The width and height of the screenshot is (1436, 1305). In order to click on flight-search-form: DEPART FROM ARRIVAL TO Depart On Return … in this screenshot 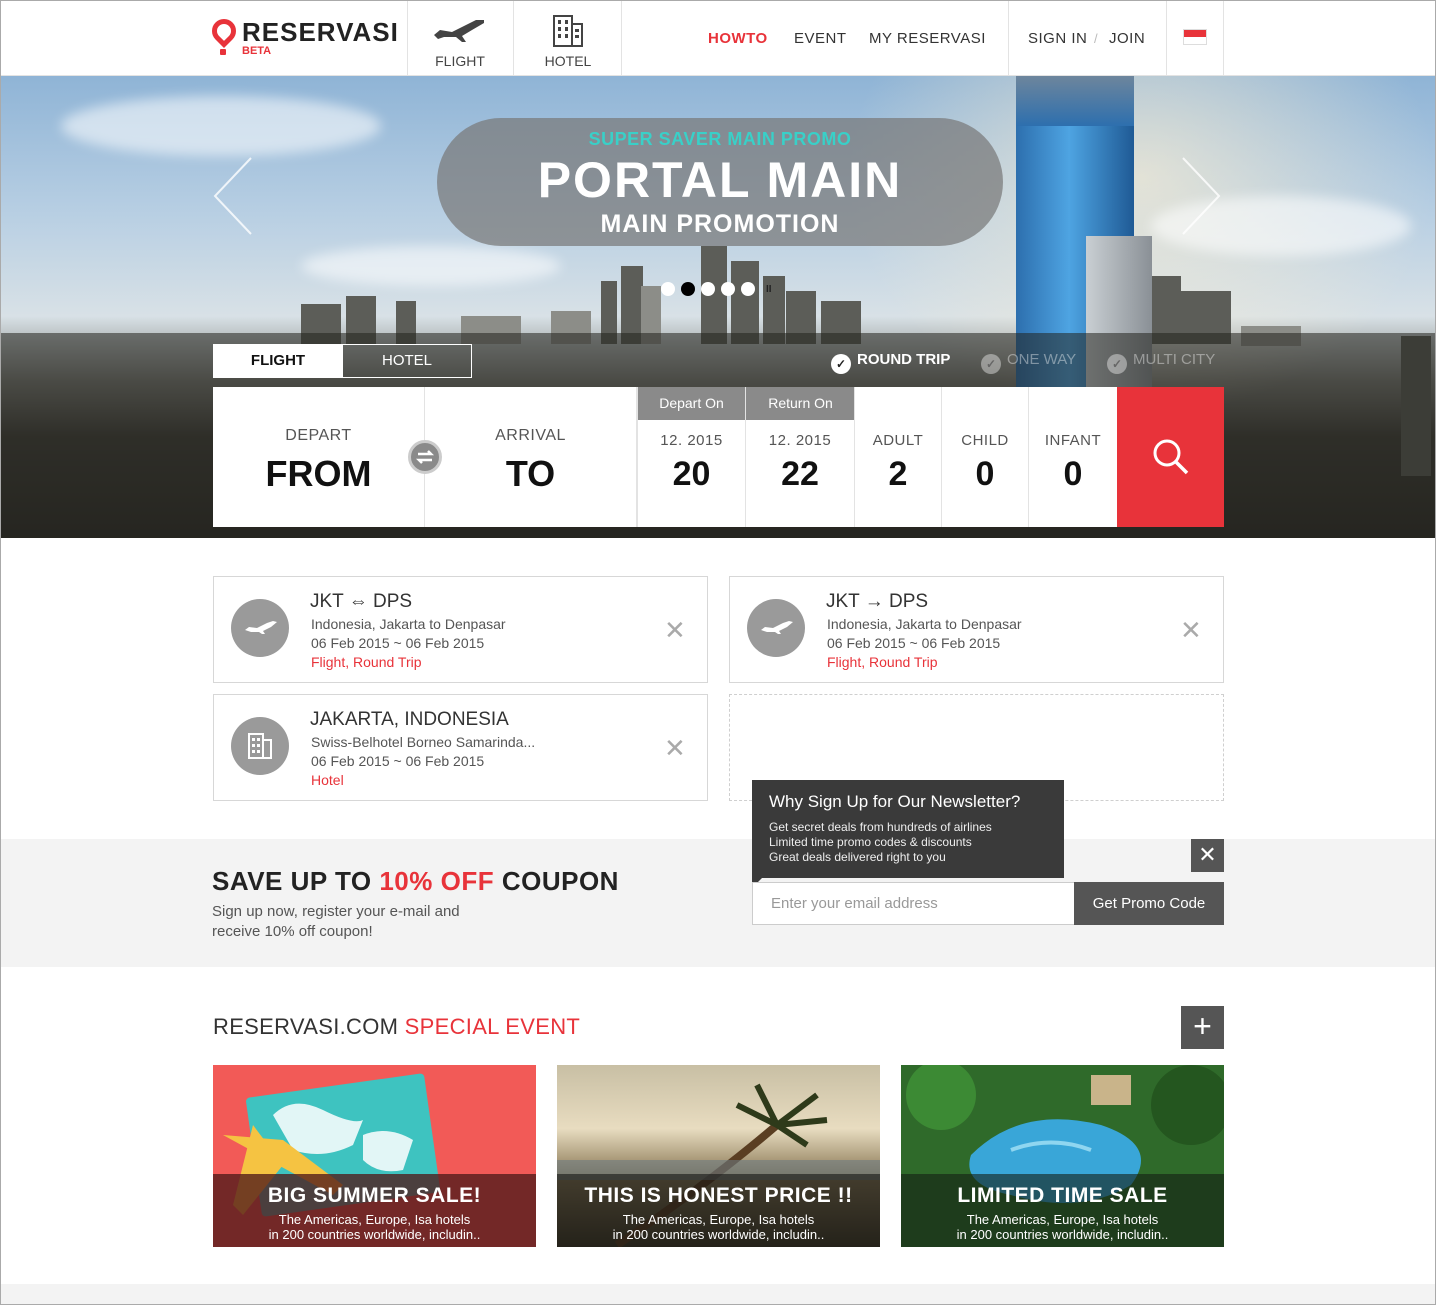, I will do `click(665, 457)`.